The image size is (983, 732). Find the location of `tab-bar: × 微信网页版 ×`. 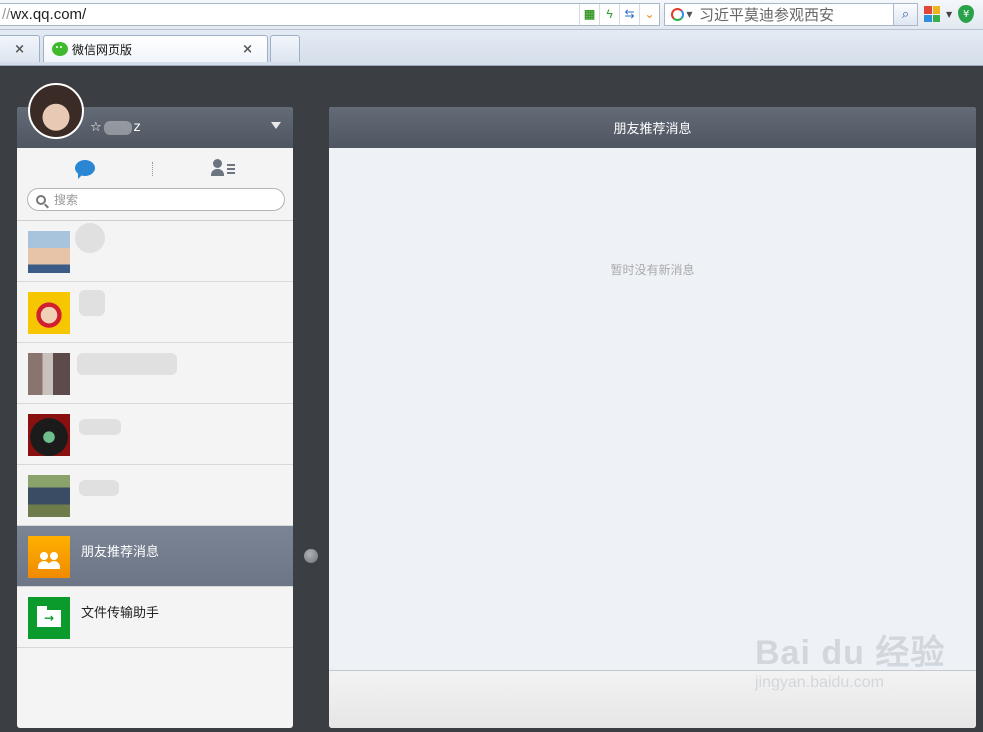

tab-bar: × 微信网页版 × is located at coordinates (491, 48).